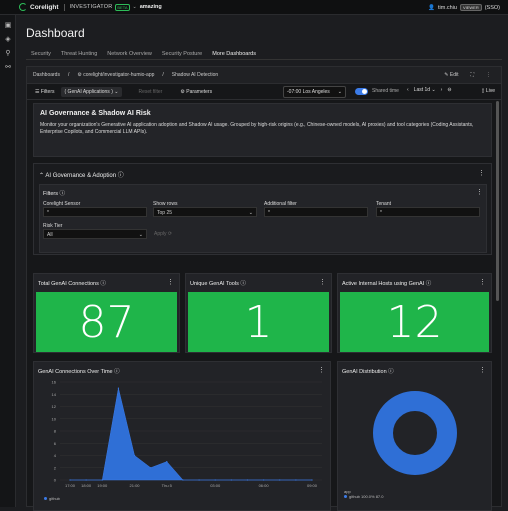 The image size is (508, 511). I want to click on y-tick-label: 12, so click(54, 406).